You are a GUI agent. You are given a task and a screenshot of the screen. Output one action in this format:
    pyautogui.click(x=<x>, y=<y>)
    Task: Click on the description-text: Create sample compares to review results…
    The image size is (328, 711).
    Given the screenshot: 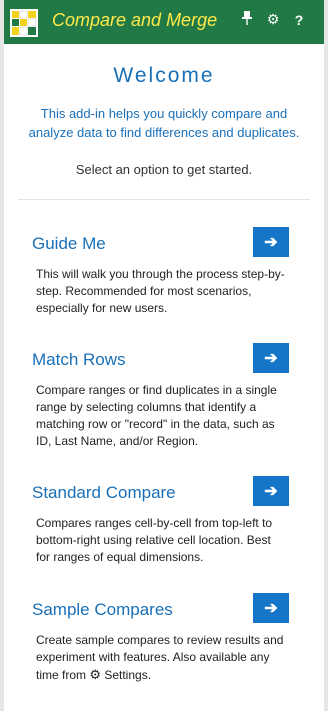 What is the action you would take?
    pyautogui.click(x=160, y=657)
    